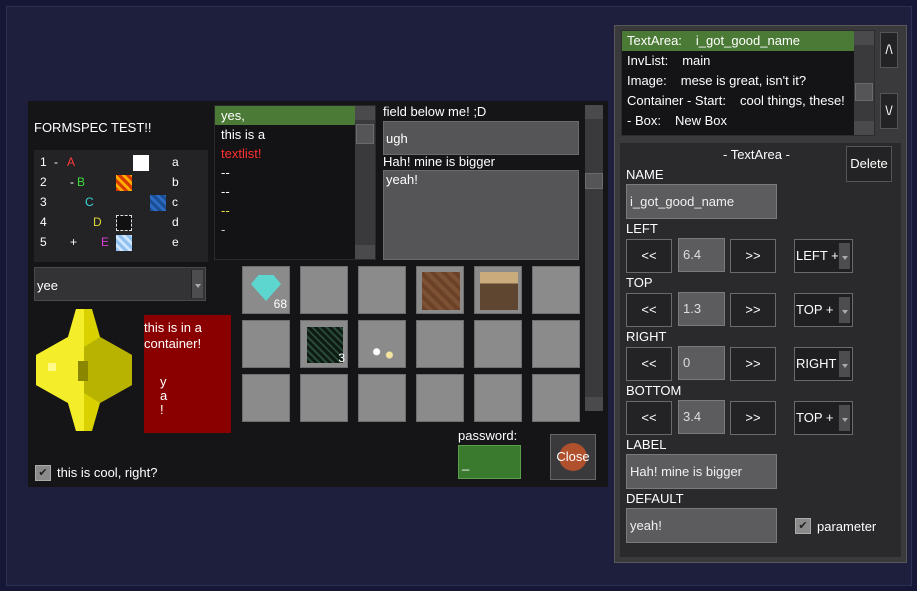 This screenshot has height=591, width=917. Describe the element at coordinates (266, 290) in the screenshot. I see `inventory-slot: 68` at that location.